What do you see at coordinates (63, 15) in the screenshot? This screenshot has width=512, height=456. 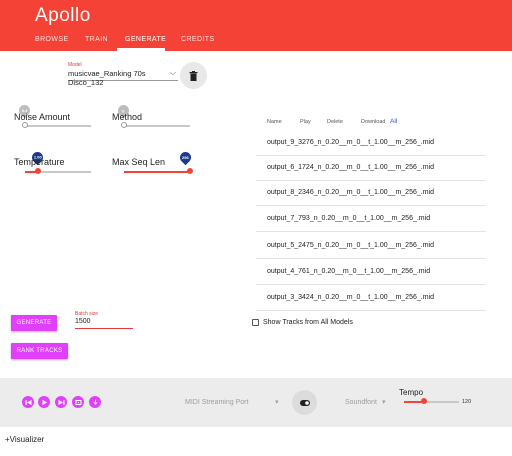 I see `app-title: Apollo` at bounding box center [63, 15].